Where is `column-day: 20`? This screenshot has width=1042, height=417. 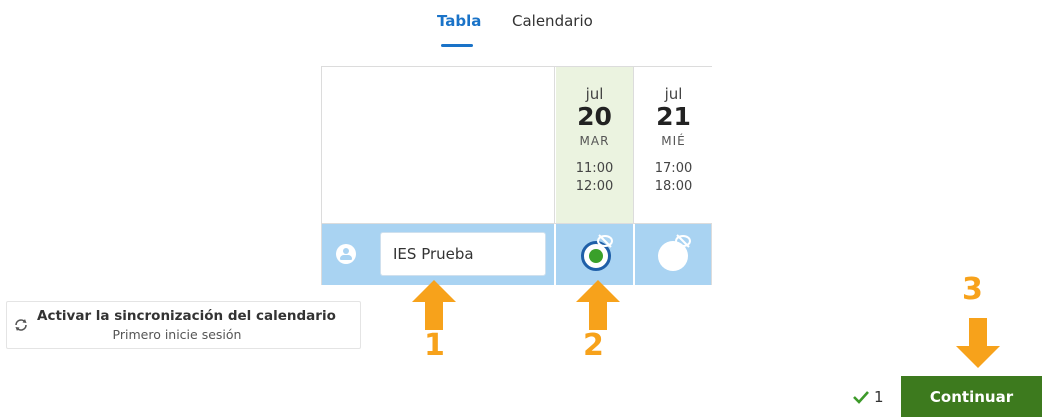 column-day: 20 is located at coordinates (594, 116).